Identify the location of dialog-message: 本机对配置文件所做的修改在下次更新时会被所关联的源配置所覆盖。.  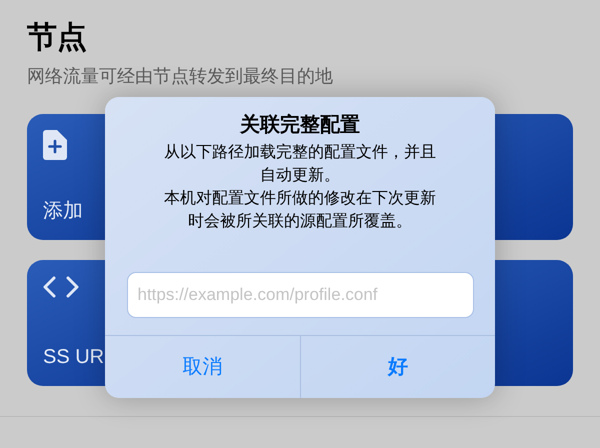
(300, 210).